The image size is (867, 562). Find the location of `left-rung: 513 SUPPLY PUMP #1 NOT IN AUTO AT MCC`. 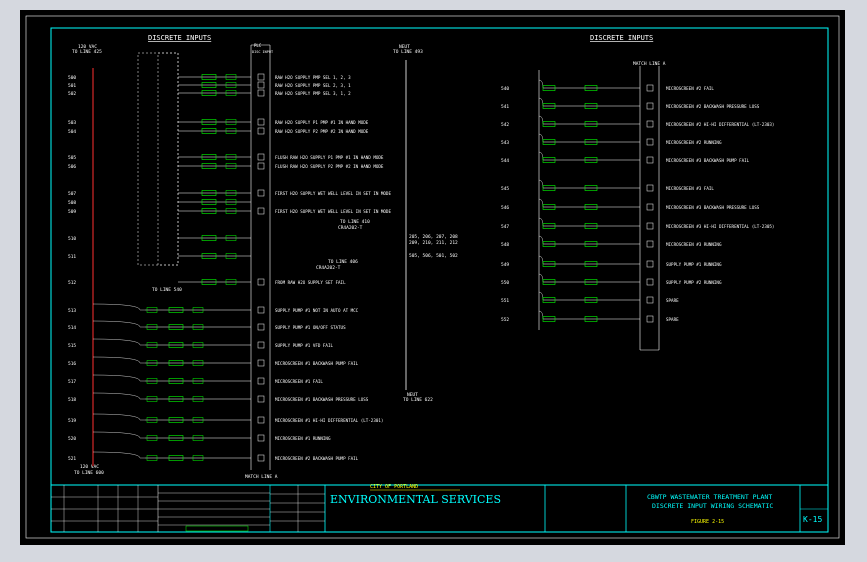

left-rung: 513 SUPPLY PUMP #1 NOT IN AUTO AT MCC is located at coordinates (213, 308).